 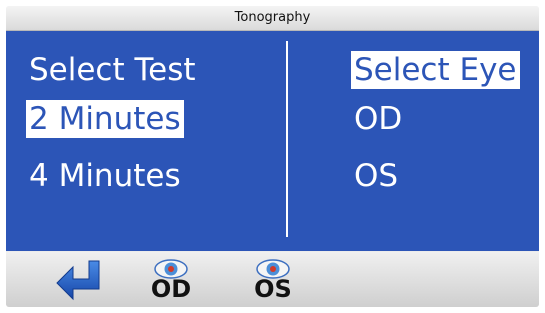 What do you see at coordinates (112, 70) in the screenshot?
I see `select-test-heading: Select Test` at bounding box center [112, 70].